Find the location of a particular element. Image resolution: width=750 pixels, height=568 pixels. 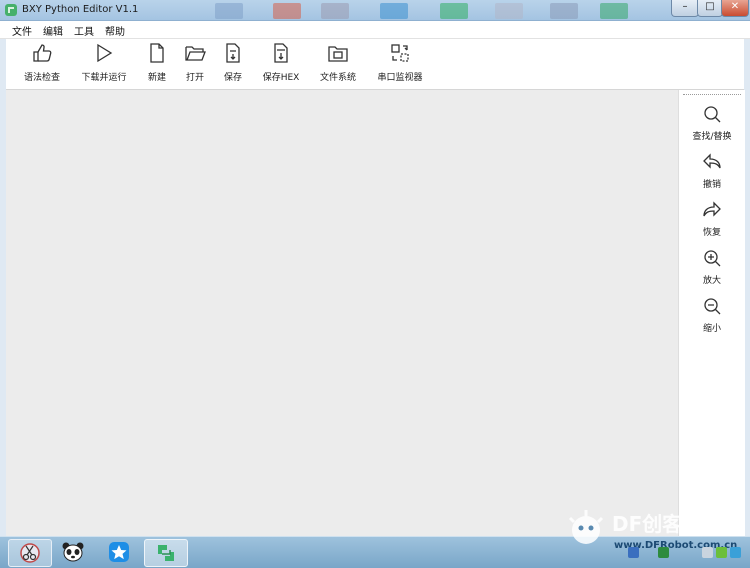

watermark-text: DF创客 is located at coordinates (647, 524).